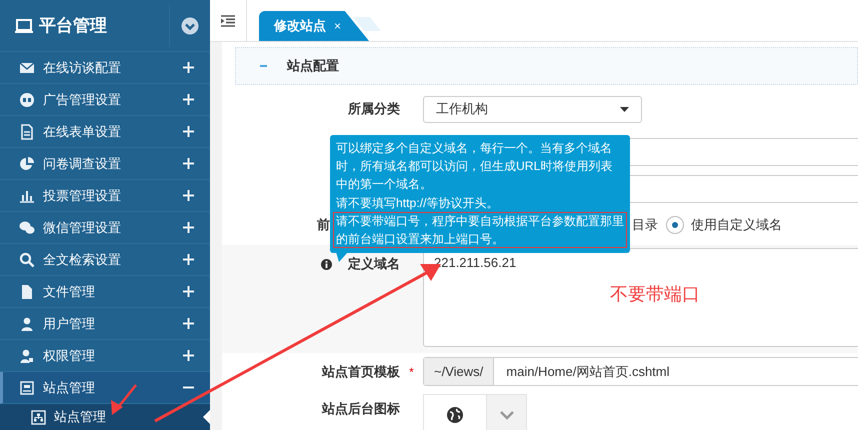 Image resolution: width=858 pixels, height=430 pixels. Describe the element at coordinates (105, 132) in the screenshot. I see `sidebar-item: 在线表单设置` at that location.